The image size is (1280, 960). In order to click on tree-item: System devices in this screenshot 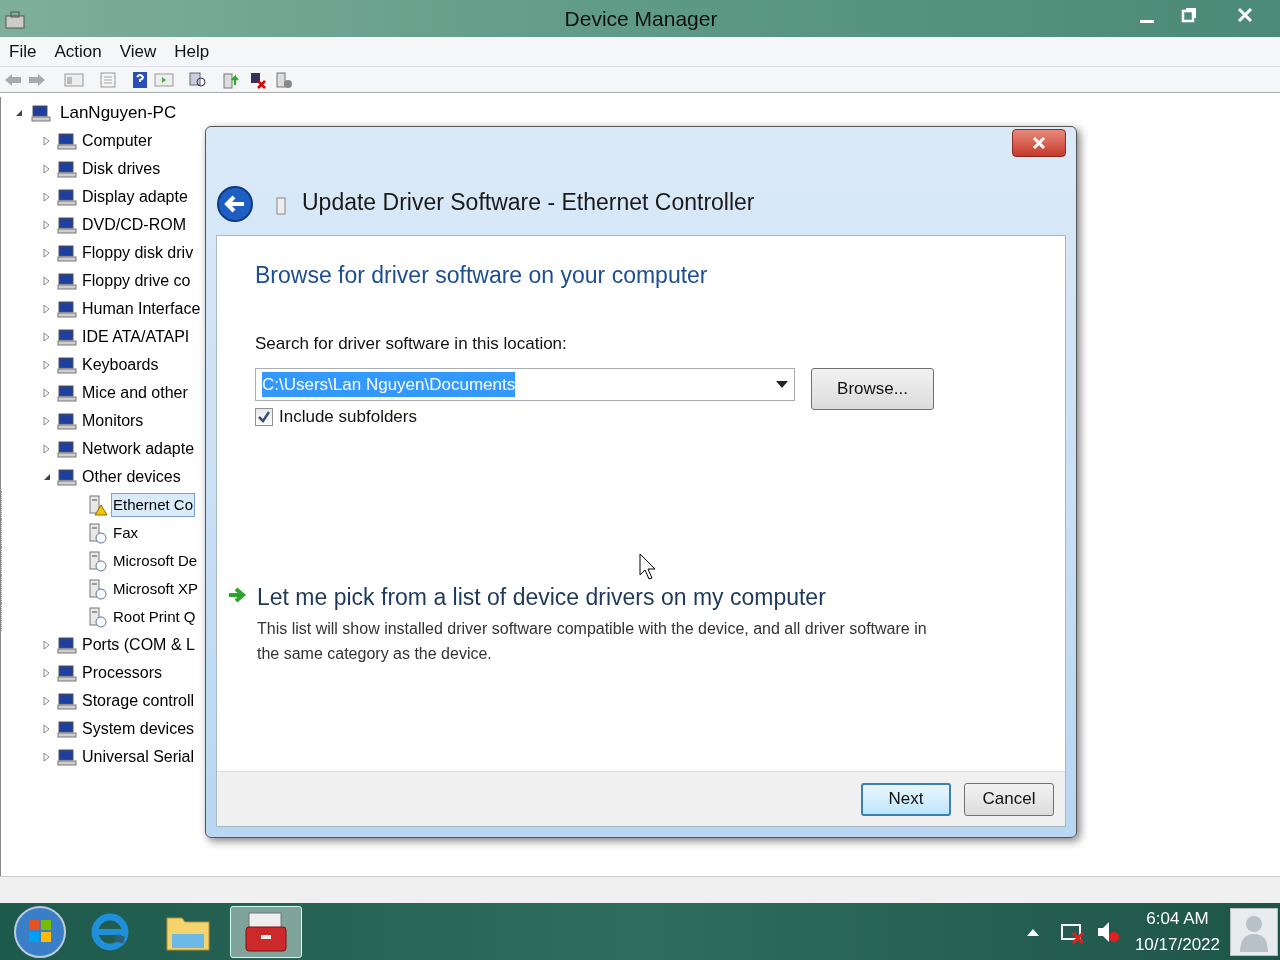, I will do `click(138, 729)`.